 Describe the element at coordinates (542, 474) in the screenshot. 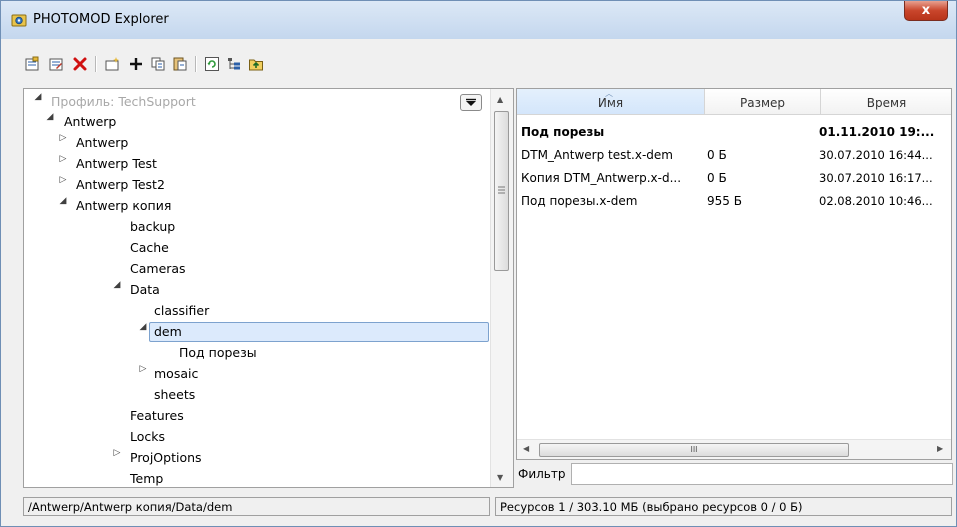

I see `filter-label: Фильтр` at that location.